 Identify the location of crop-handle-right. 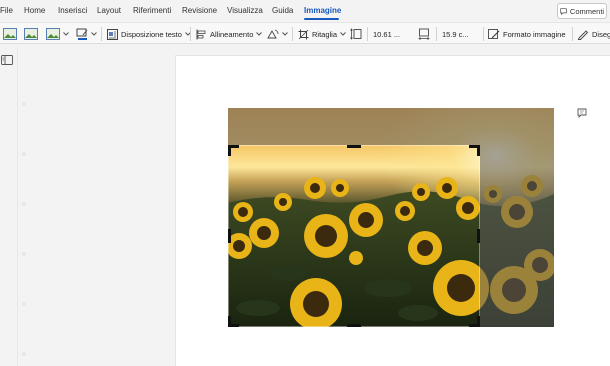
(477, 236).